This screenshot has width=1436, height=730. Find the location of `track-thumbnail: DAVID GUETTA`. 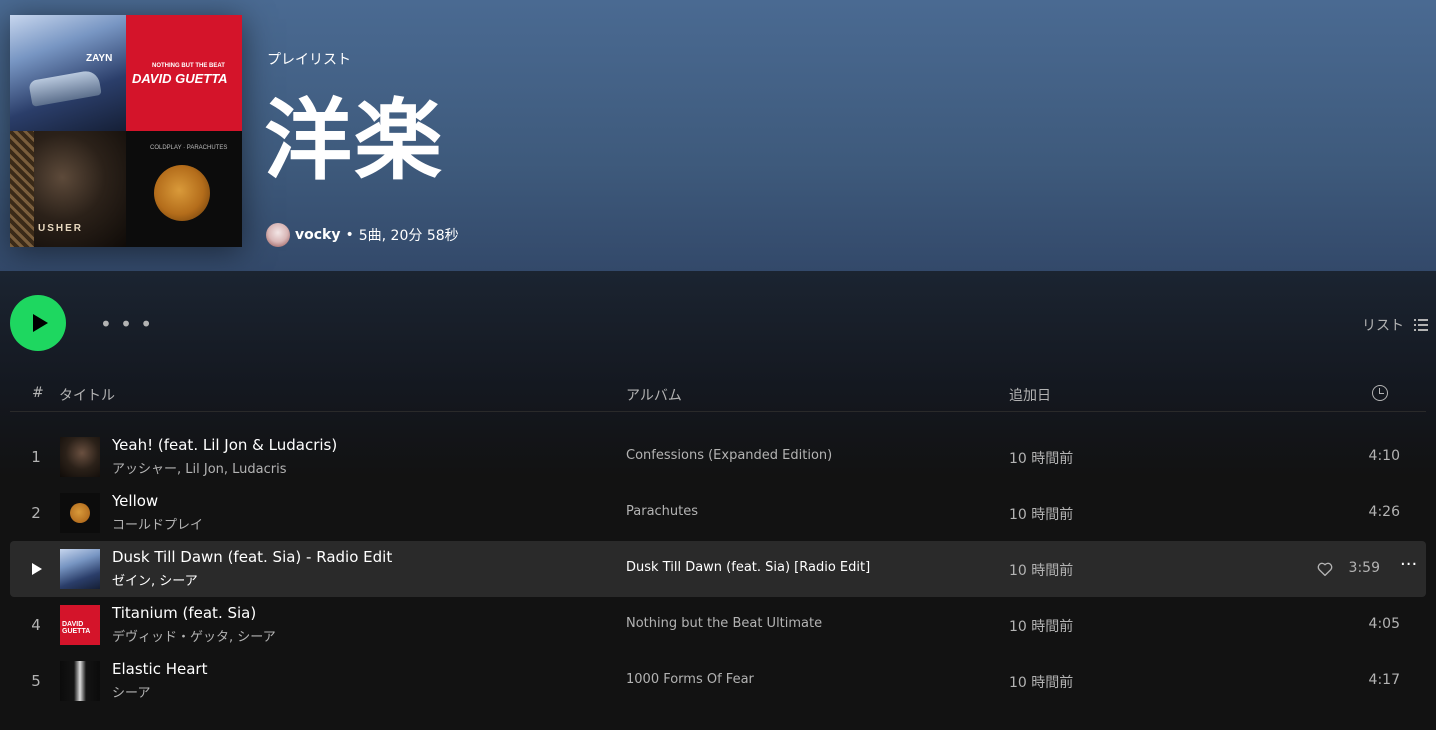

track-thumbnail: DAVID GUETTA is located at coordinates (80, 625).